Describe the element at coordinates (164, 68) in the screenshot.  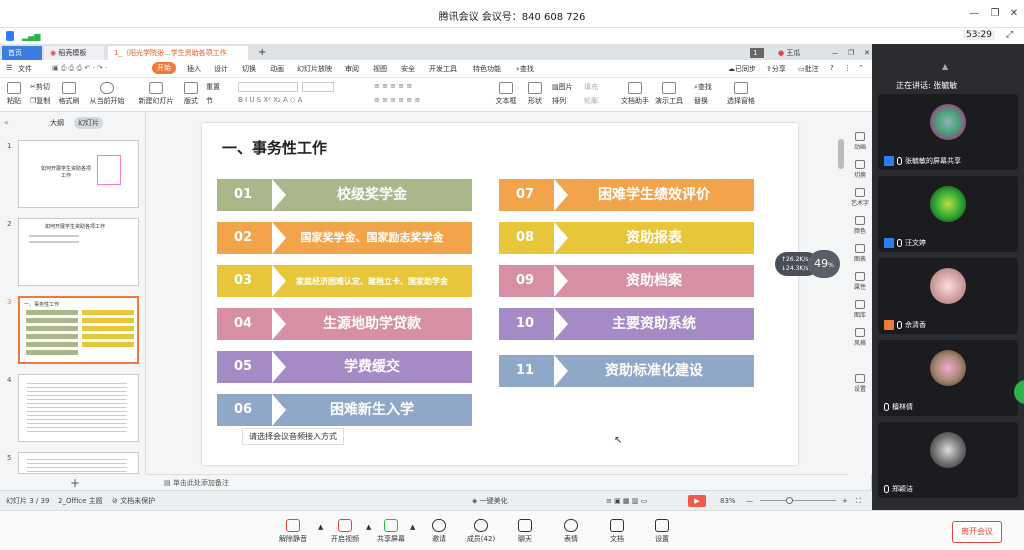
I see `menu-start: 开始` at that location.